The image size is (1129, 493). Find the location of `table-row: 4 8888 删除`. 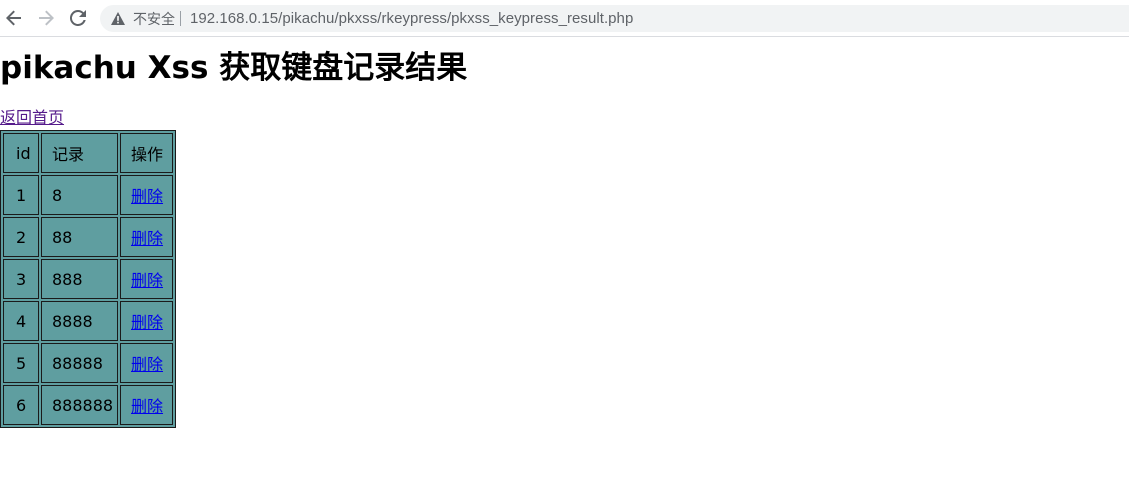

table-row: 4 8888 删除 is located at coordinates (88, 321).